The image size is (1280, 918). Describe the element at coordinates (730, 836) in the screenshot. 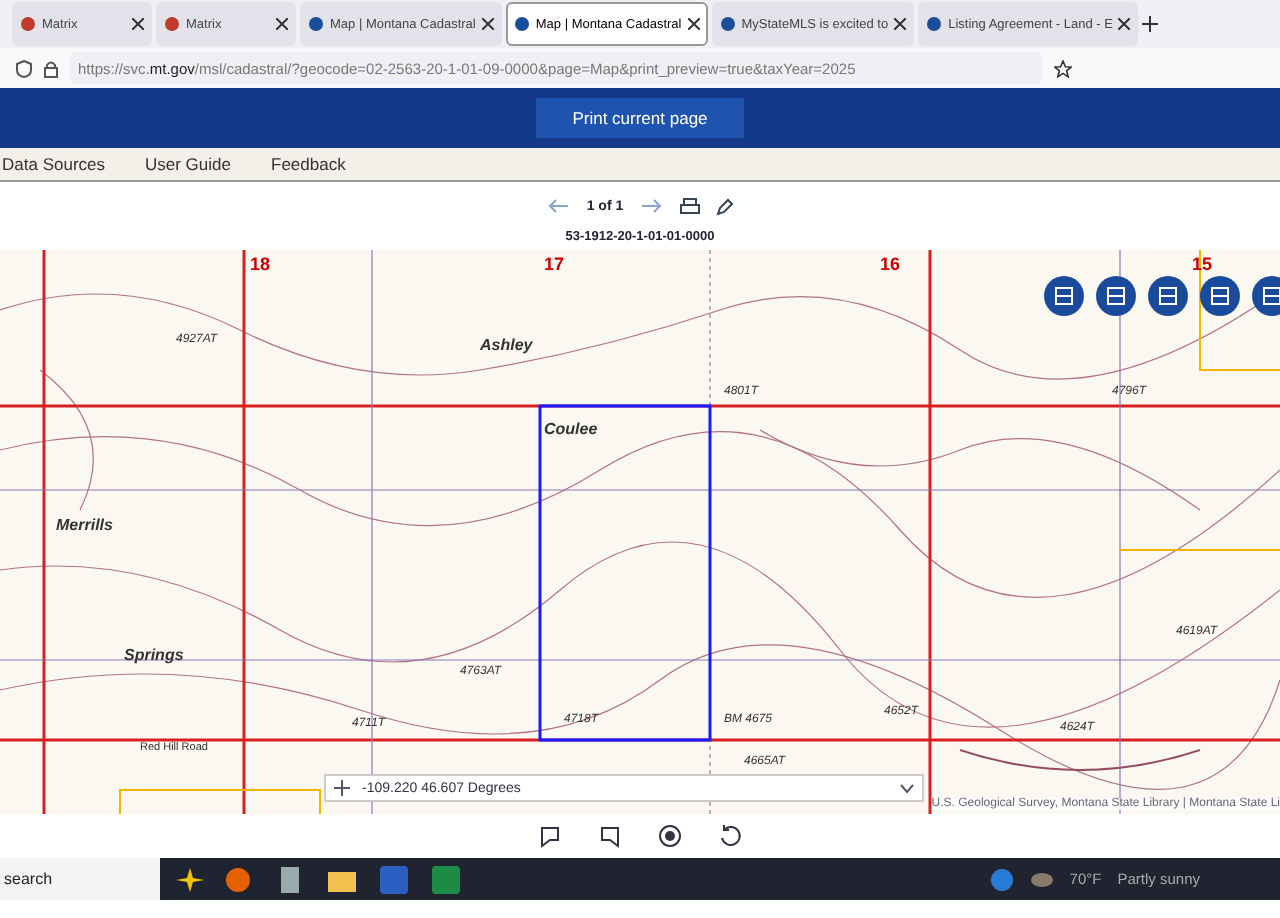

I see `reset-button` at that location.